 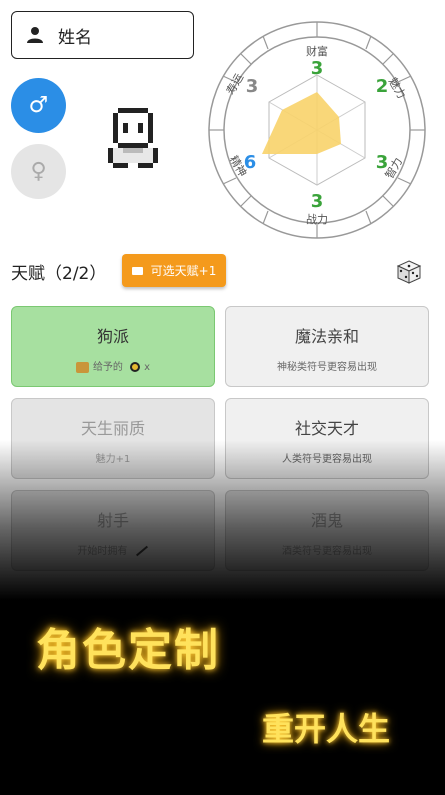 I want to click on talent-card-social-genius: 社交天才 人类符号更容易出现, so click(x=327, y=438).